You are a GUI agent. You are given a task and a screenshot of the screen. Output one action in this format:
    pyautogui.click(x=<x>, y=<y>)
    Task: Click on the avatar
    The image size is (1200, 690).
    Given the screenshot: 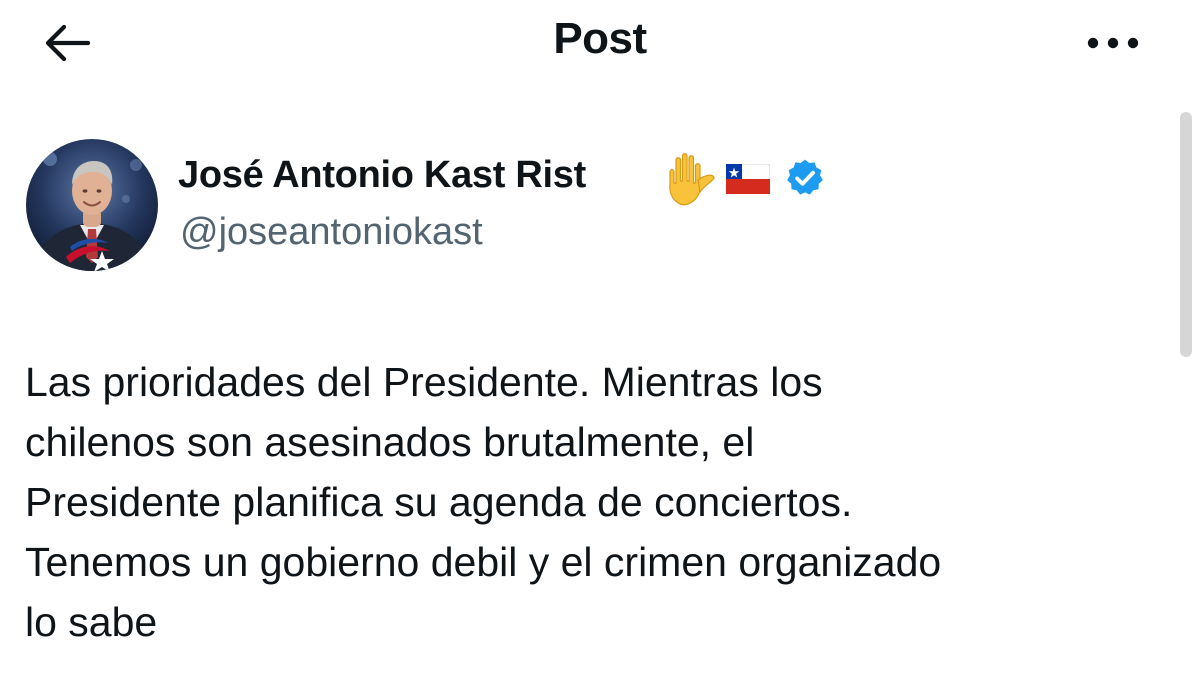 What is the action you would take?
    pyautogui.click(x=92, y=205)
    